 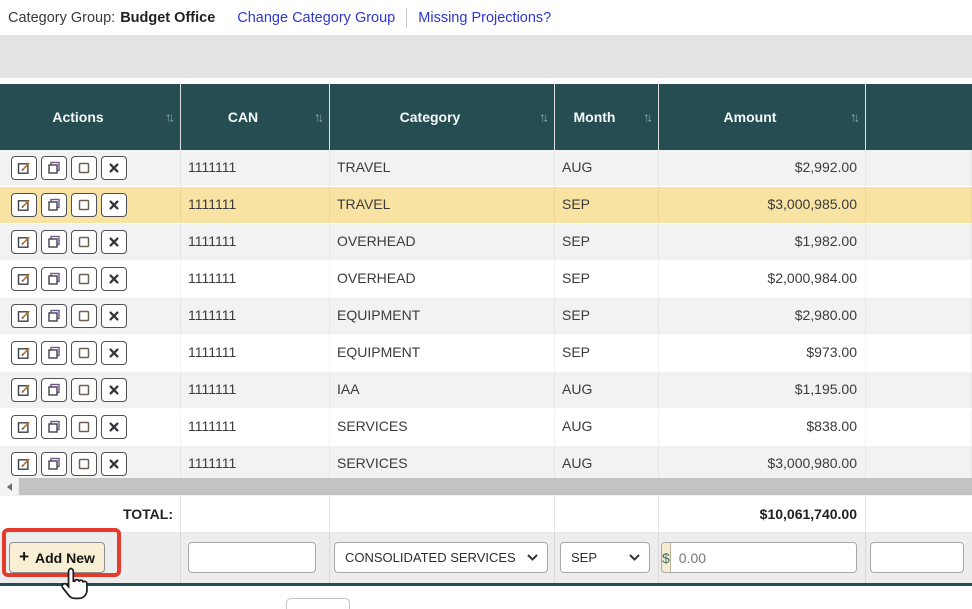 I want to click on header-label: Actions, so click(x=78, y=117).